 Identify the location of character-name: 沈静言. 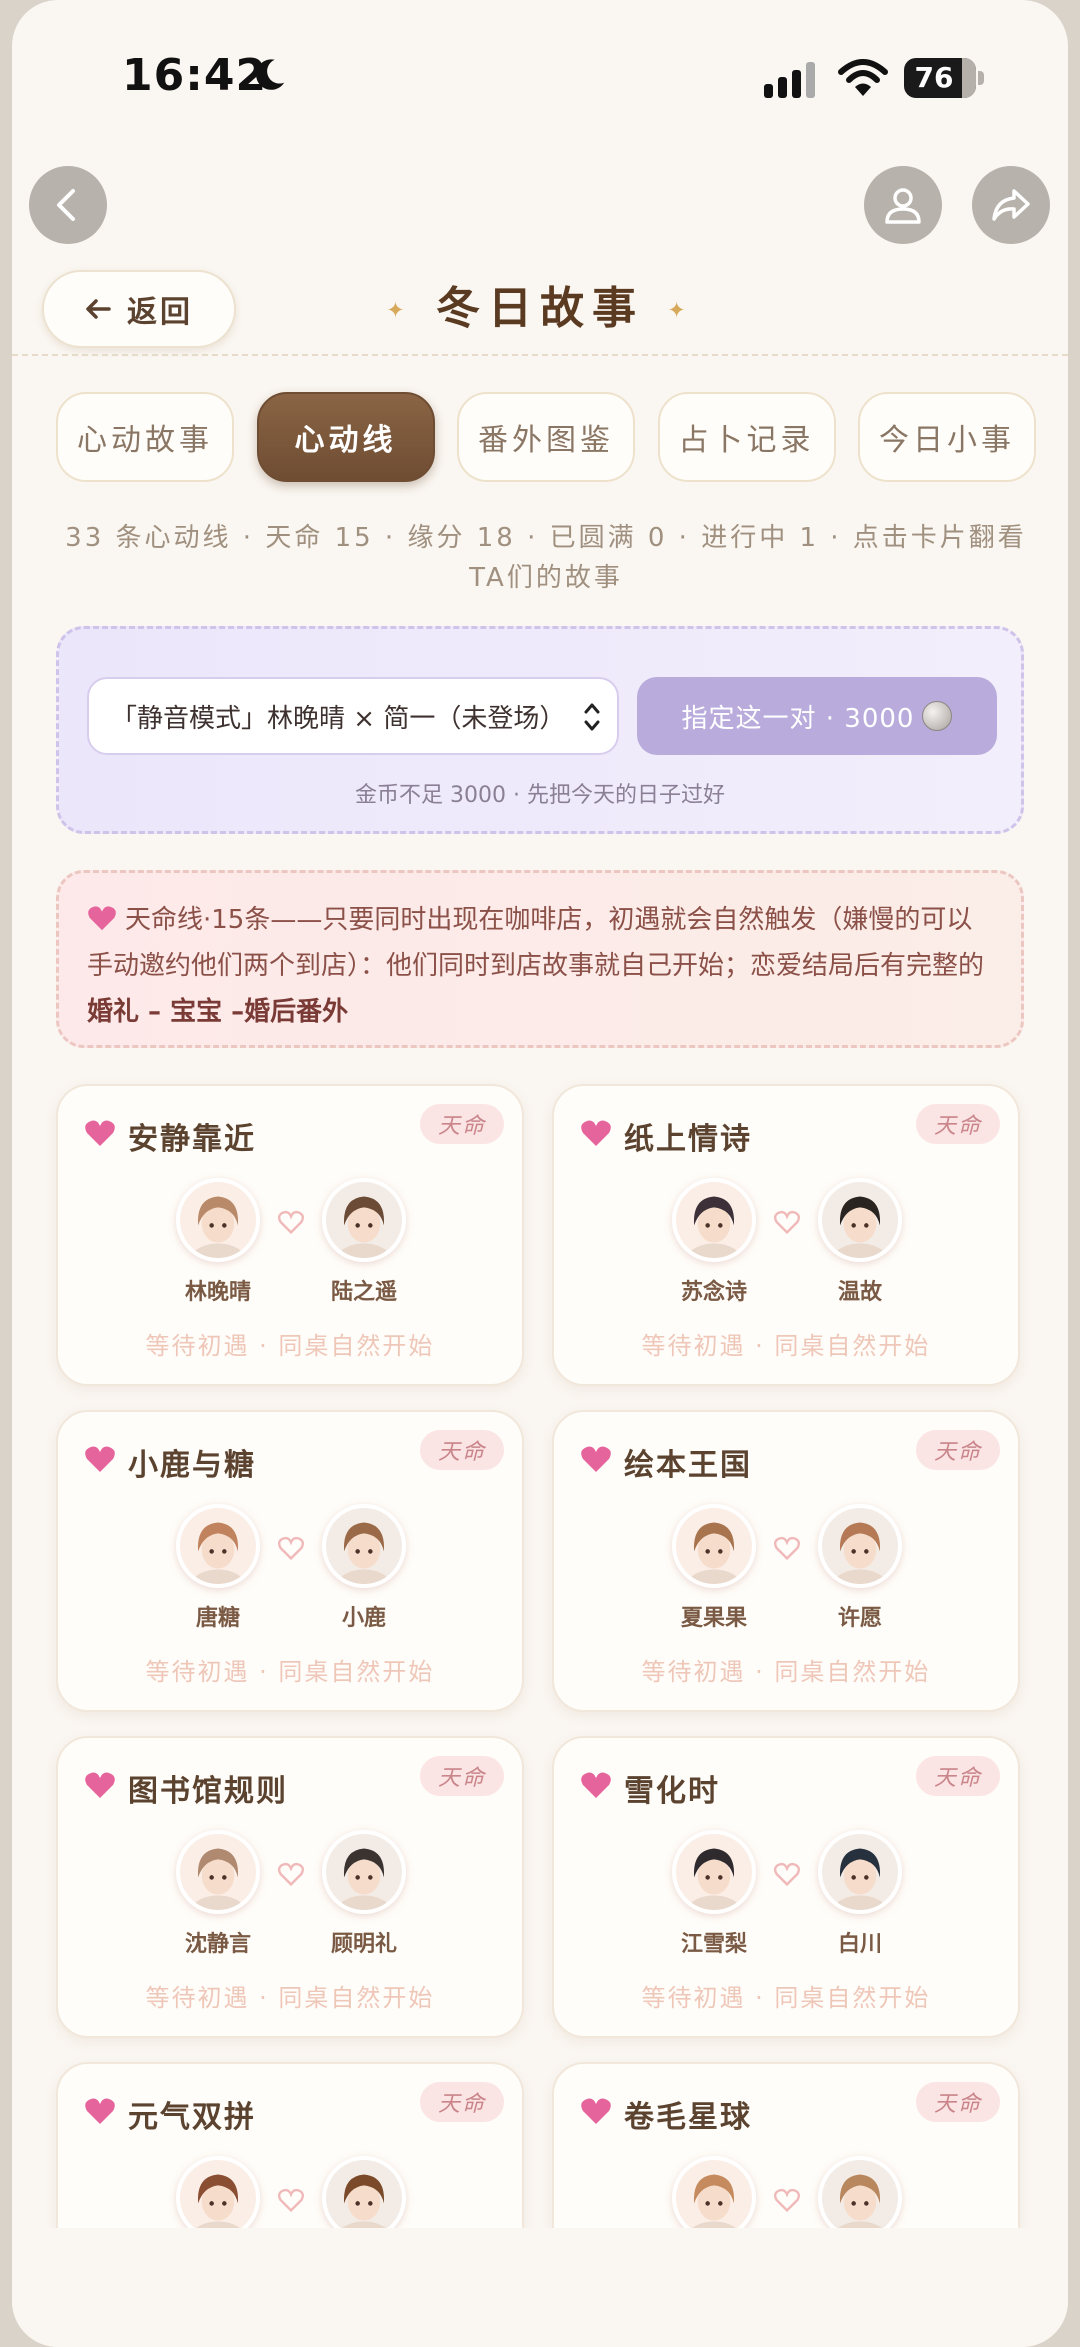
(217, 1944).